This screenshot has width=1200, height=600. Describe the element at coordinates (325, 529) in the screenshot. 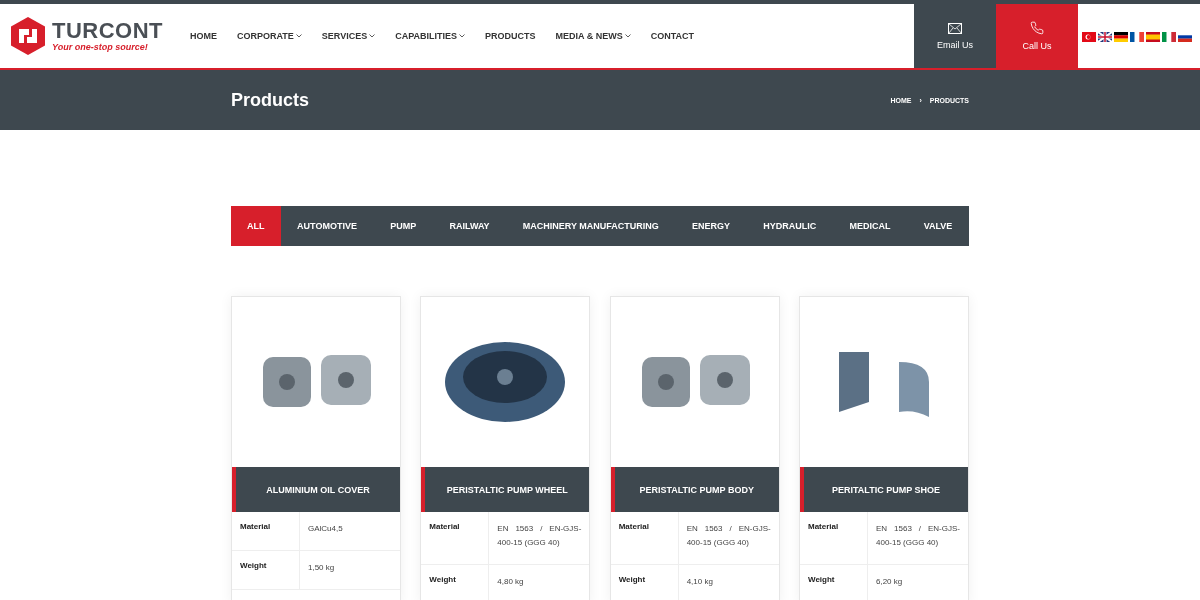

I see `spec-value: GAlCu4,5` at that location.